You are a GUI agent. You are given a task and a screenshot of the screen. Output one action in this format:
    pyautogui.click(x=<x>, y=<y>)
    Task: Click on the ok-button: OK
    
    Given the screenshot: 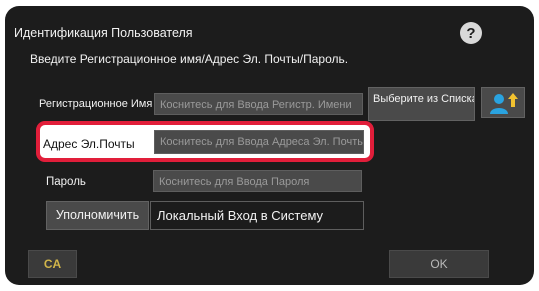 What is the action you would take?
    pyautogui.click(x=439, y=264)
    